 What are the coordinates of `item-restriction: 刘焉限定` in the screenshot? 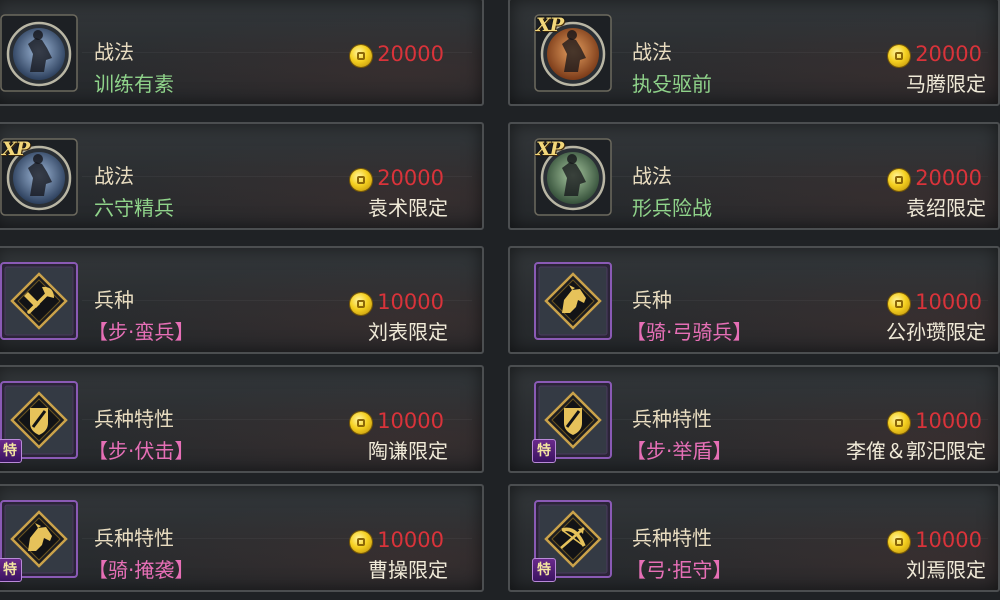 It's located at (946, 570).